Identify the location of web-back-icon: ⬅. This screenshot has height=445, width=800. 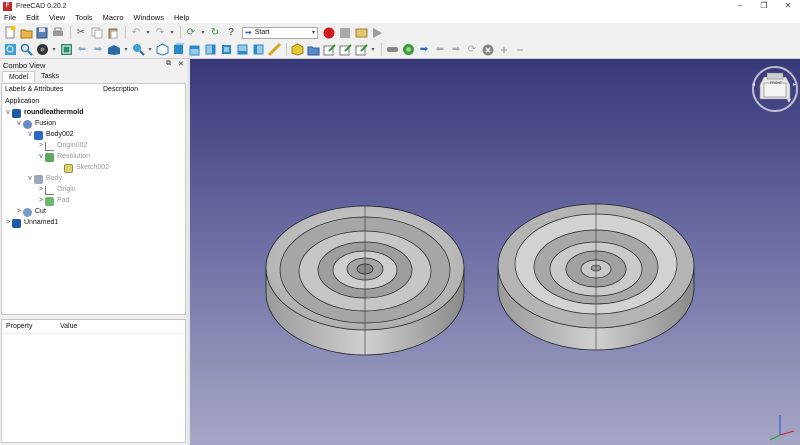
(440, 50).